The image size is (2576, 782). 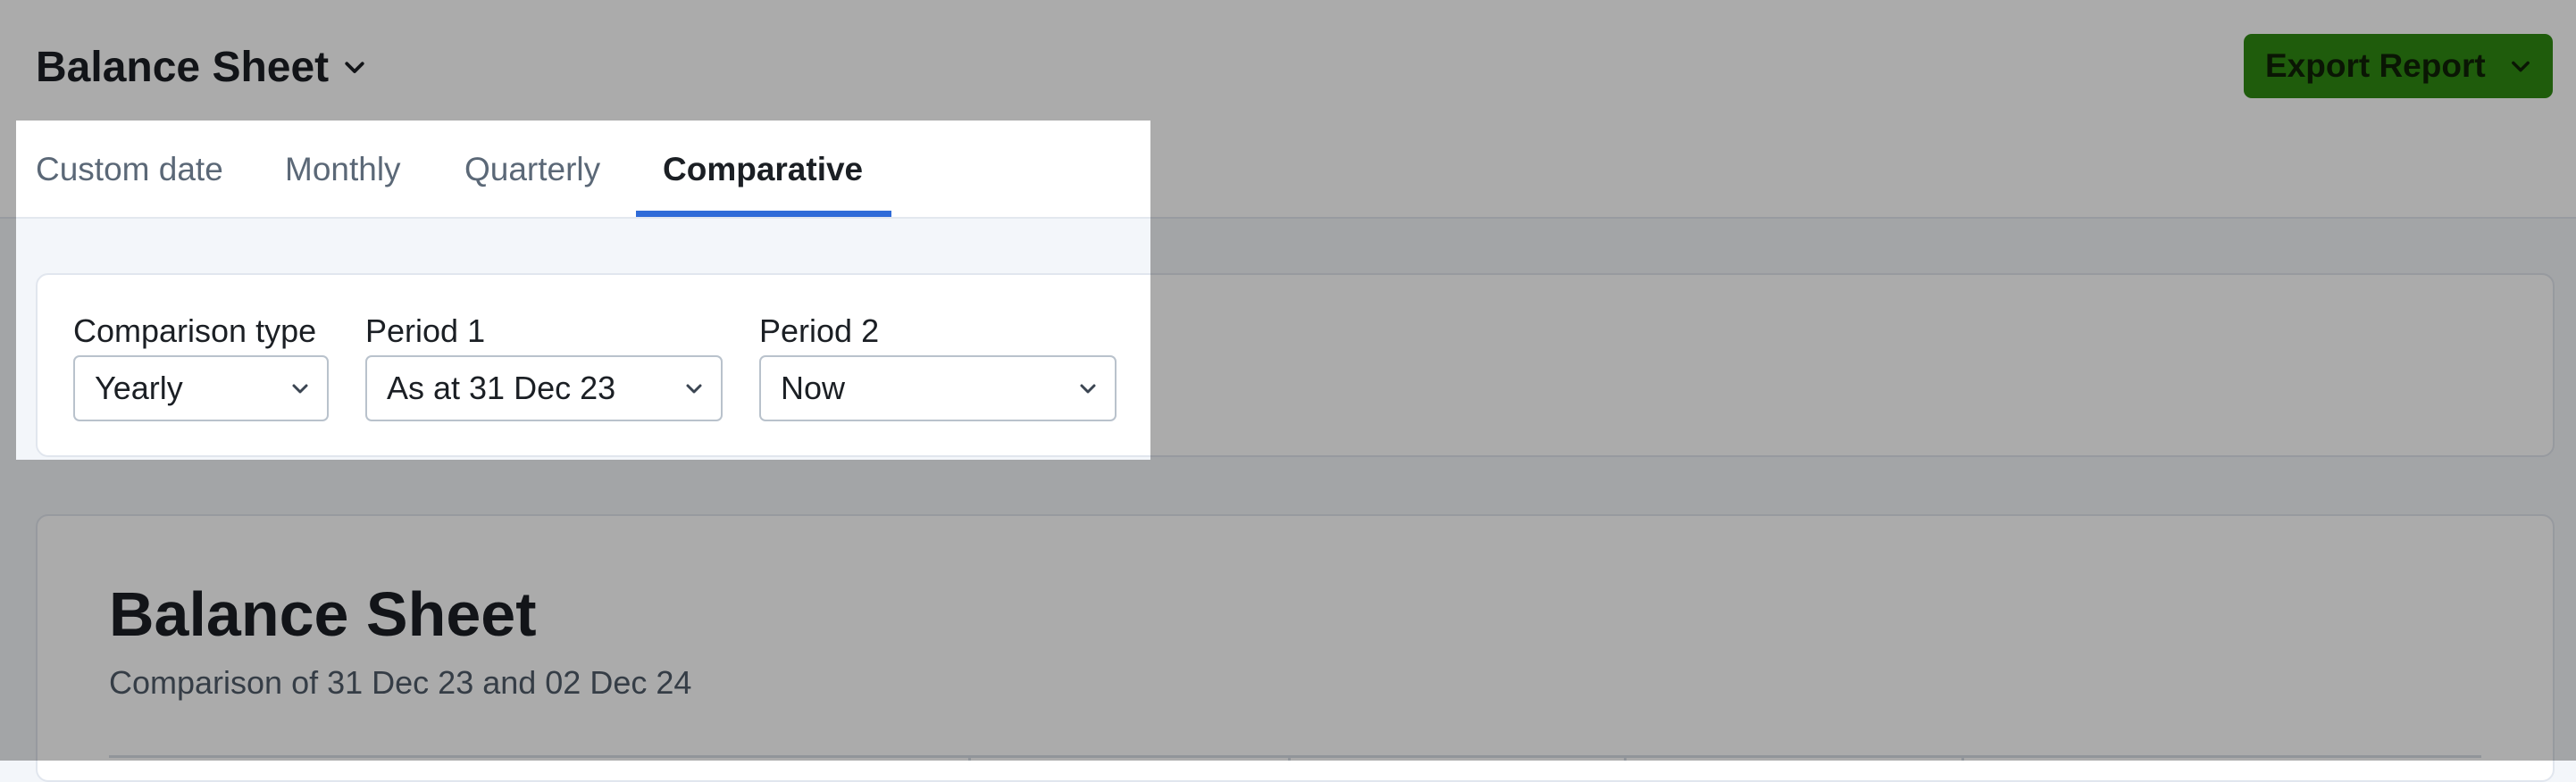 I want to click on comparison-type-label: Comparison type, so click(x=195, y=330).